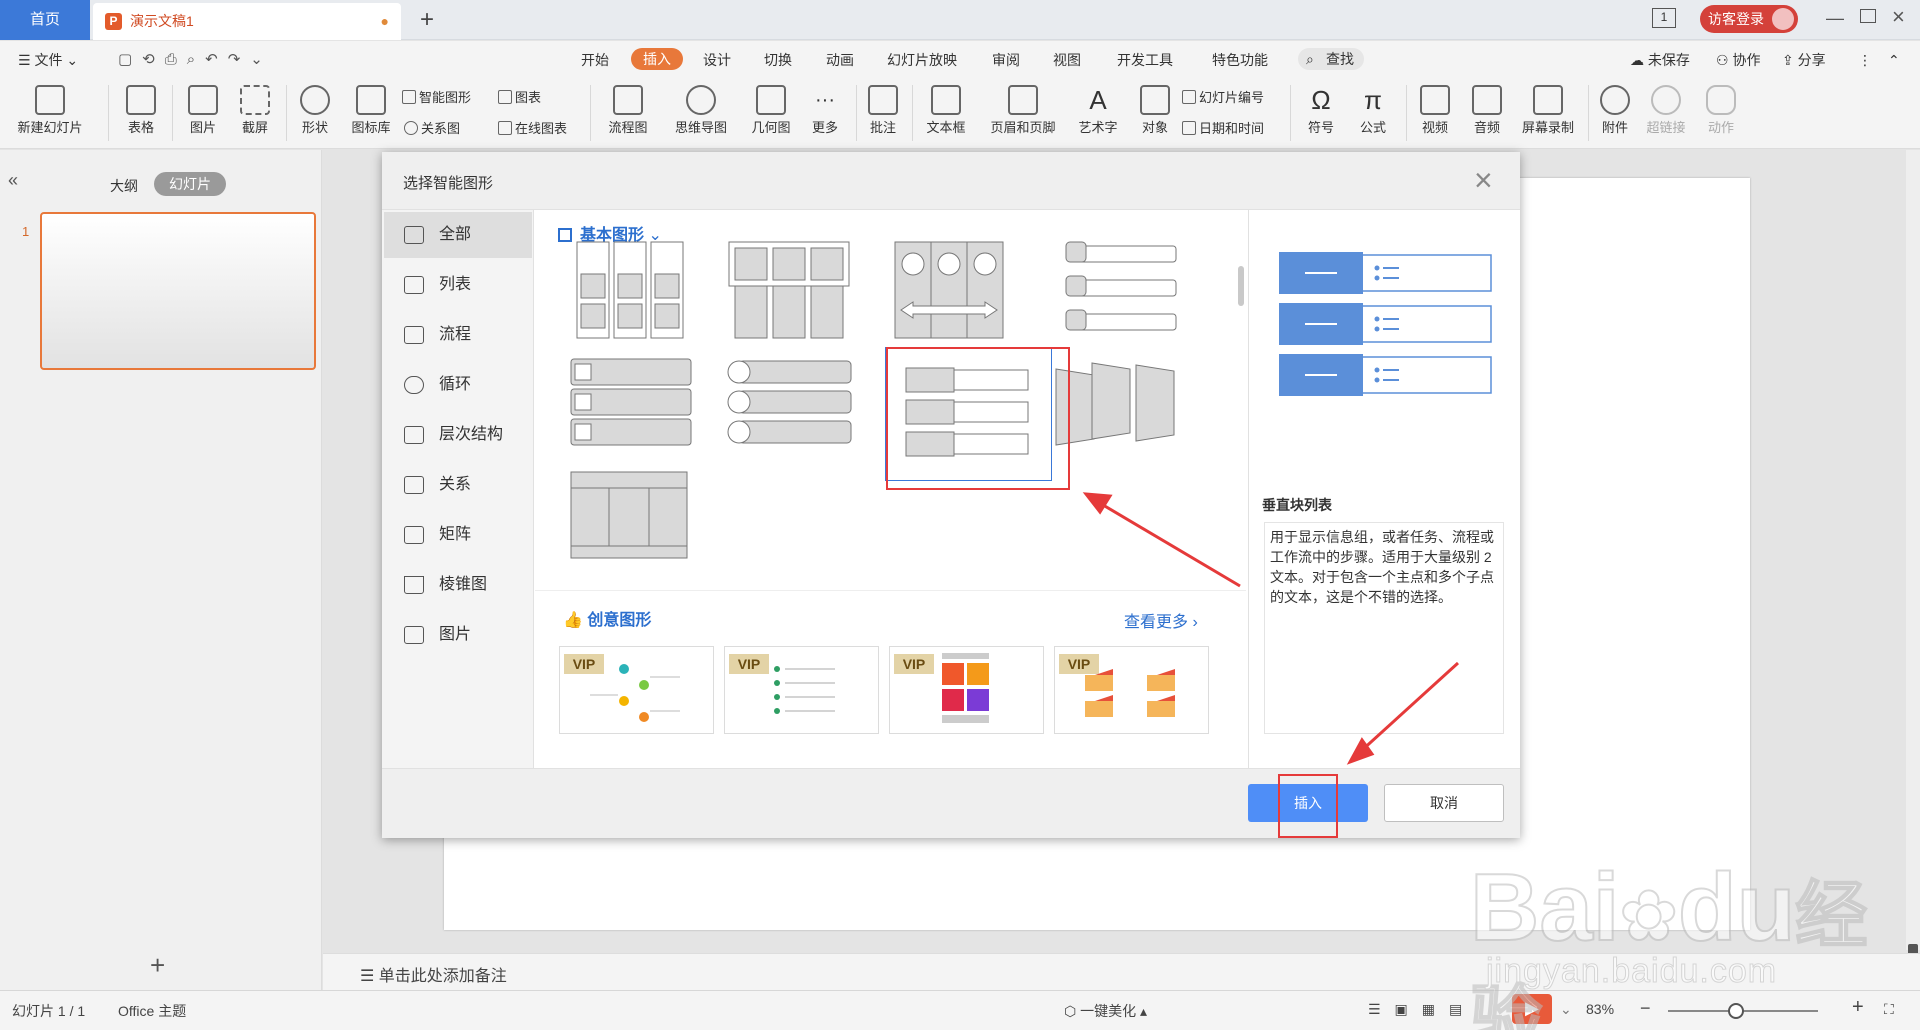 The image size is (1920, 1030). What do you see at coordinates (436, 98) in the screenshot?
I see `smart-art-button: 智能图形` at bounding box center [436, 98].